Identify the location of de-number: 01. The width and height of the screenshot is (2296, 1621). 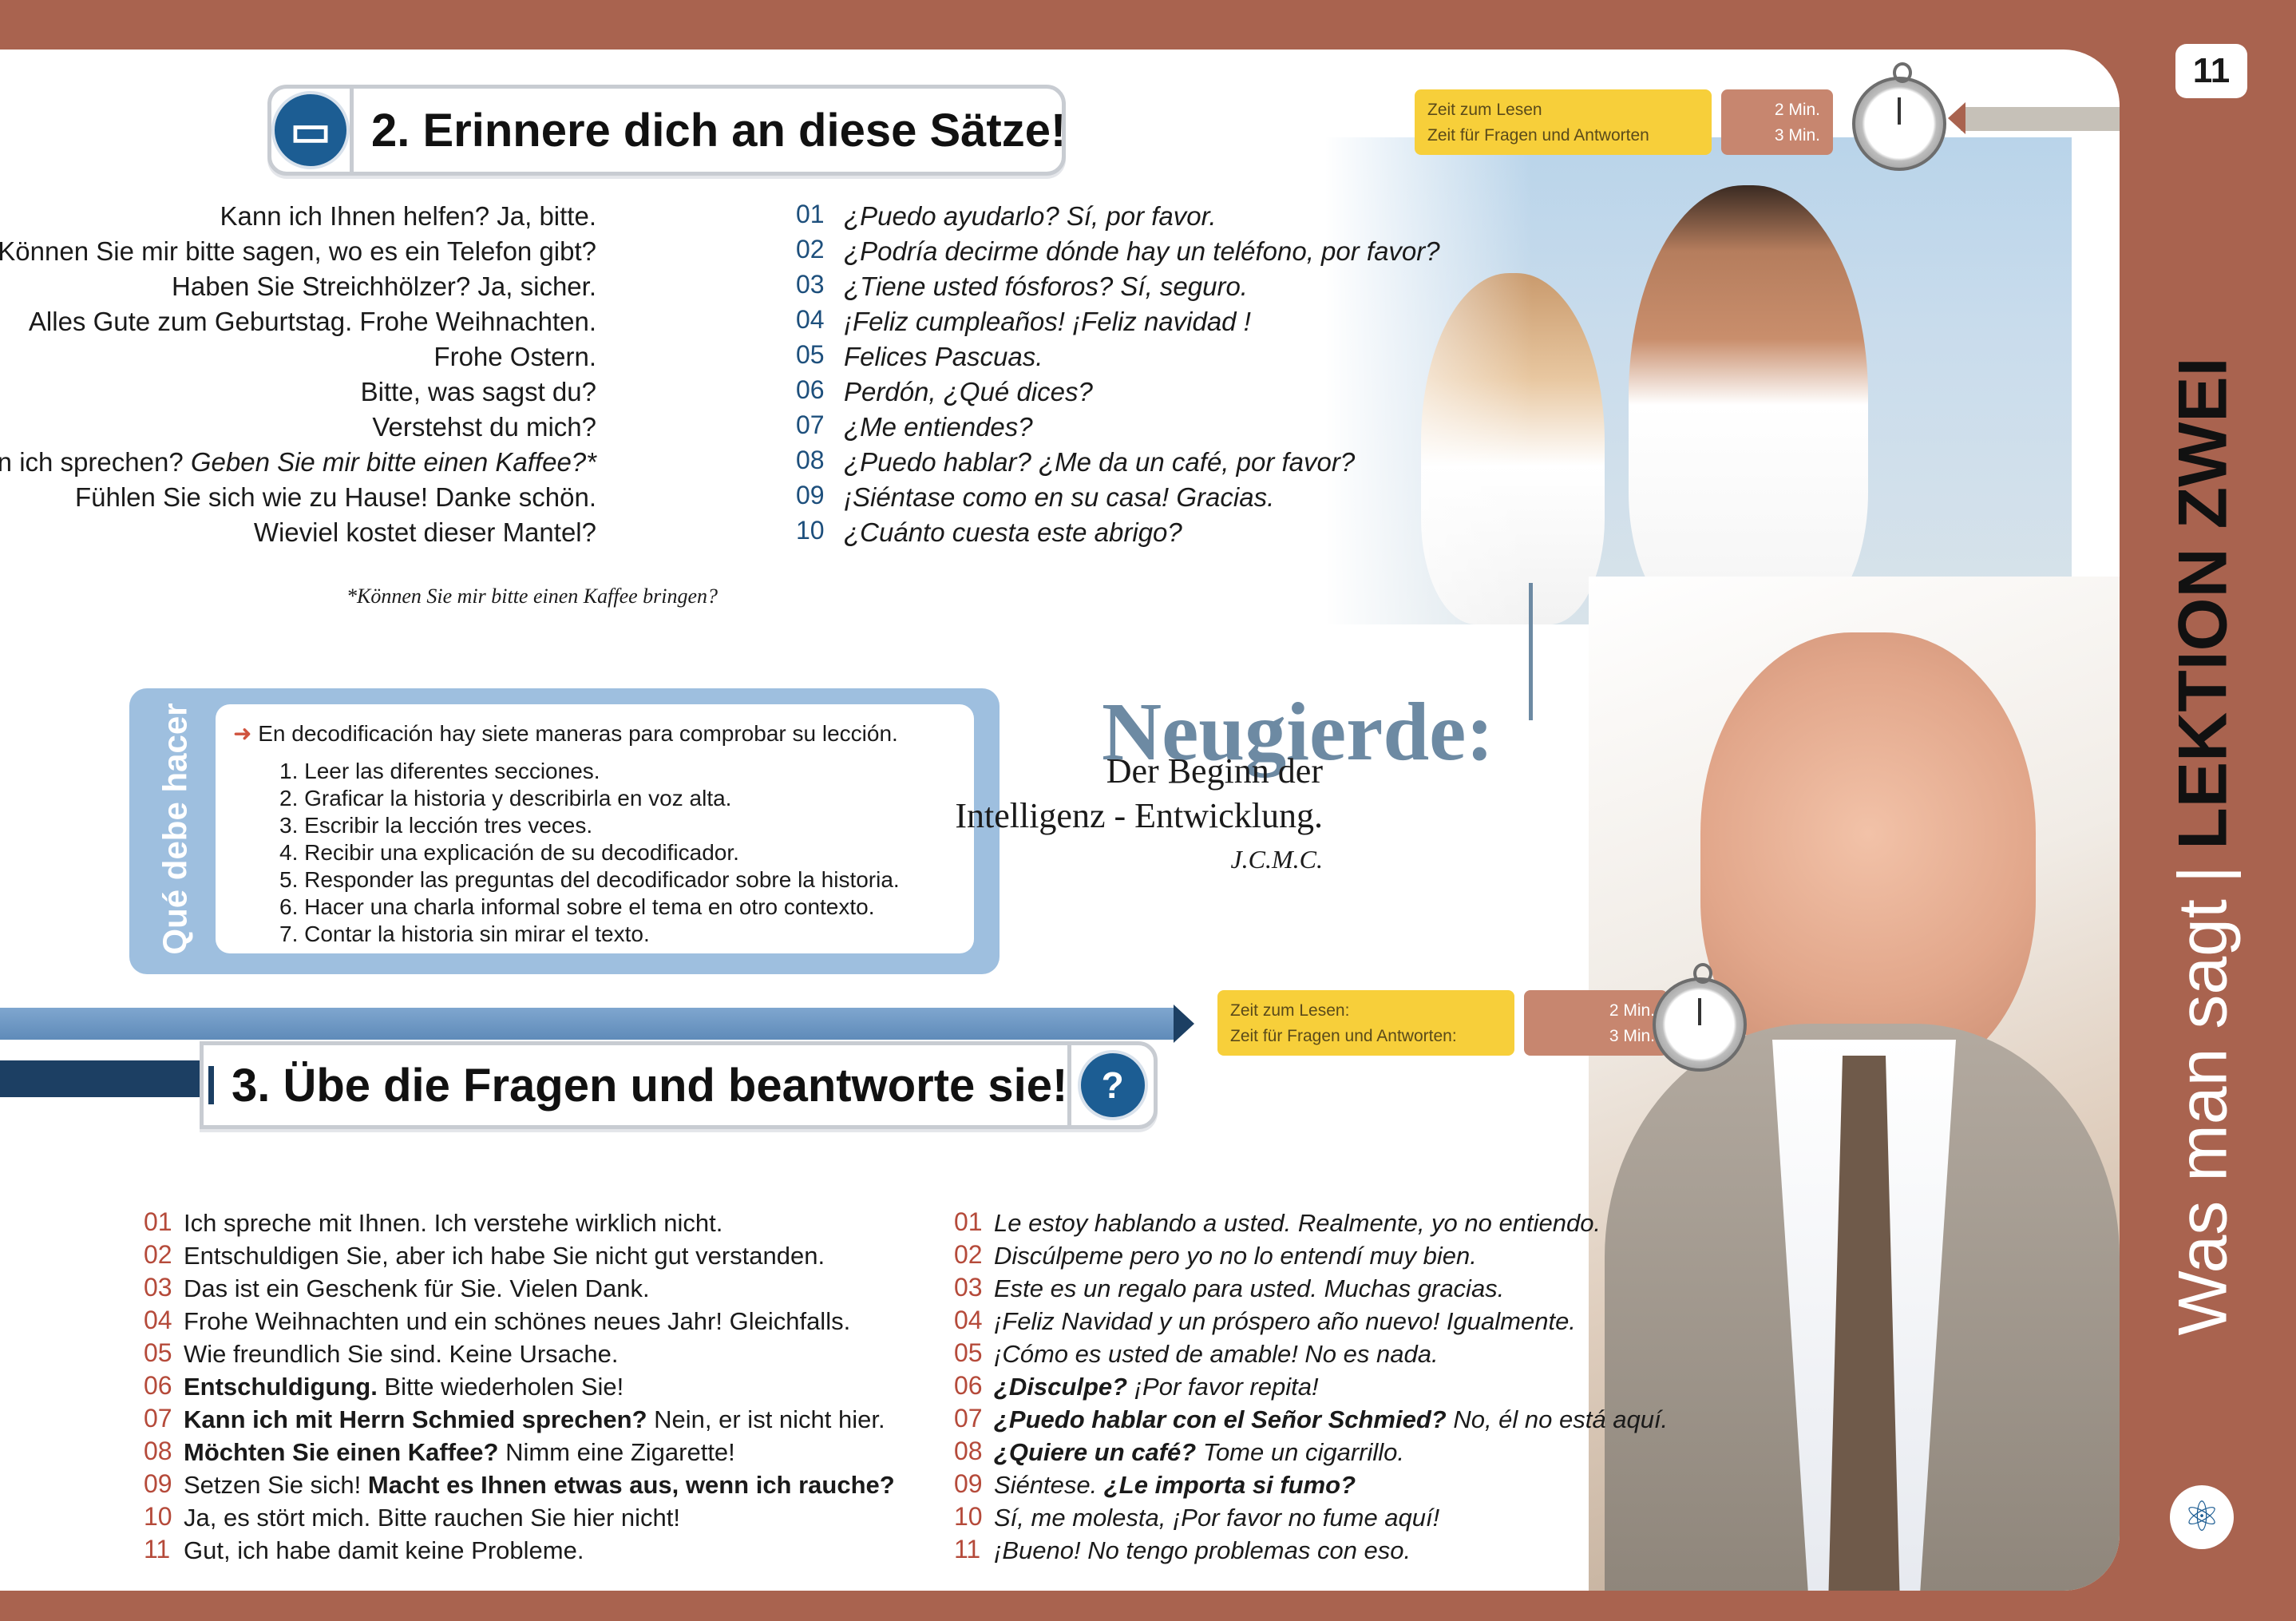
(158, 1221).